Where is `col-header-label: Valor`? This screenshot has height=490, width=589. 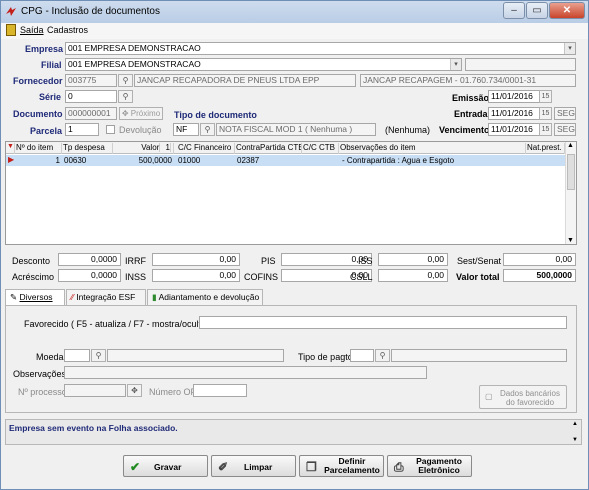 col-header-label: Valor is located at coordinates (151, 147).